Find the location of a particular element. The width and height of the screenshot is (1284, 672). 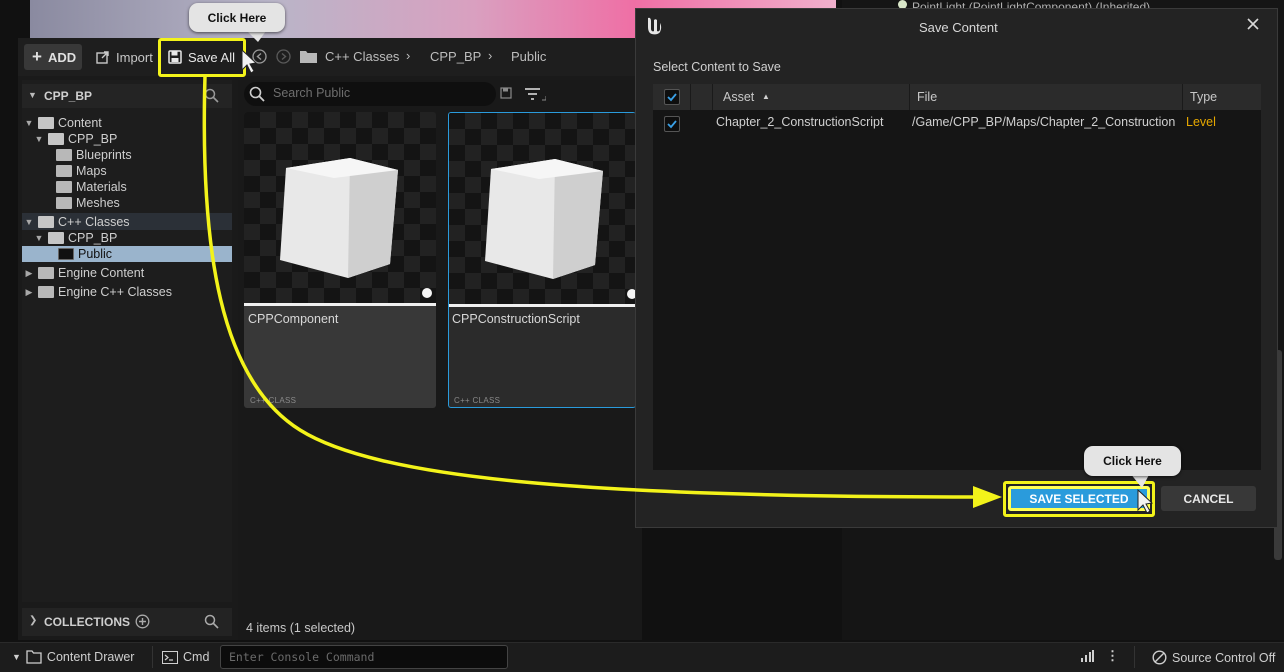

history-back-icon is located at coordinates (259, 56).